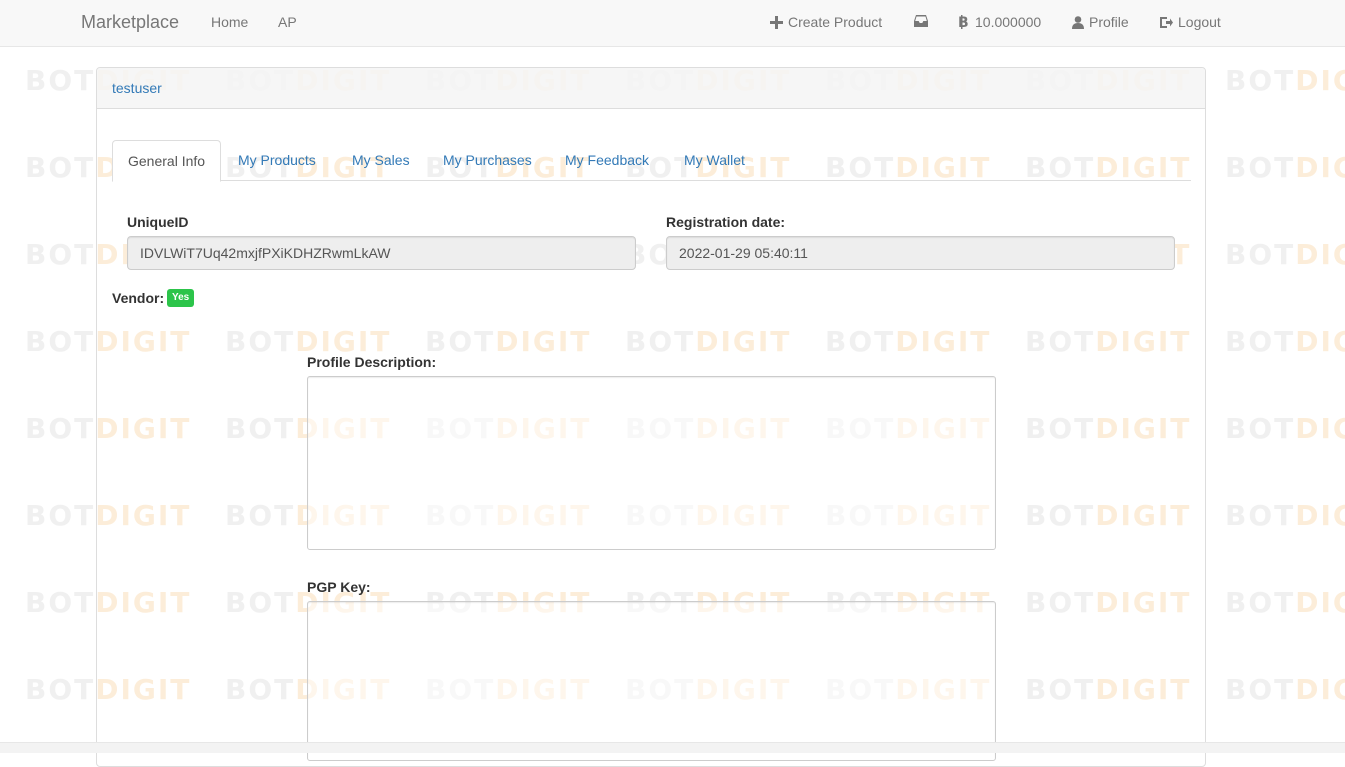 The width and height of the screenshot is (1345, 767). I want to click on logout-icon, so click(1166, 22).